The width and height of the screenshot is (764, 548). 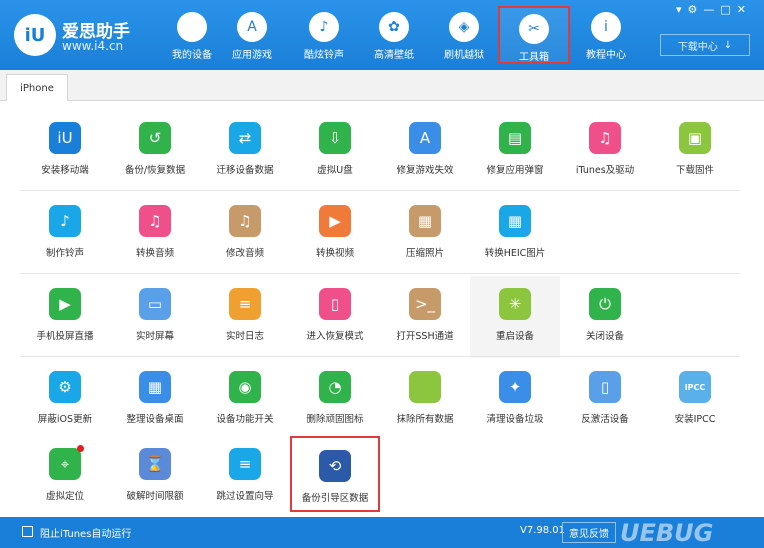 I want to click on play-icon: ▶, so click(x=335, y=221).